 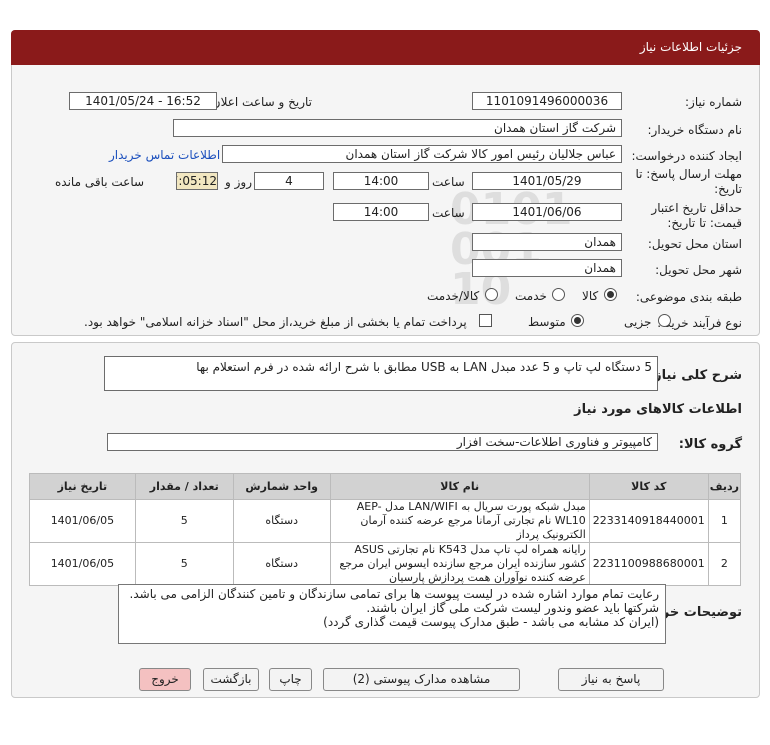 I want to click on province-label: استان محل تحویل:, so click(x=694, y=244).